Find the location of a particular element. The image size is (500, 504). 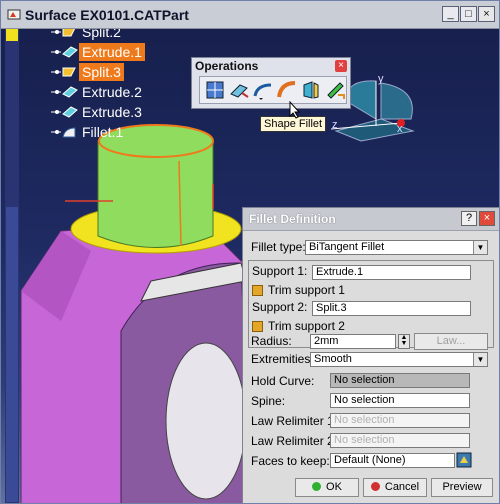

spine-field: No selection is located at coordinates (400, 400).